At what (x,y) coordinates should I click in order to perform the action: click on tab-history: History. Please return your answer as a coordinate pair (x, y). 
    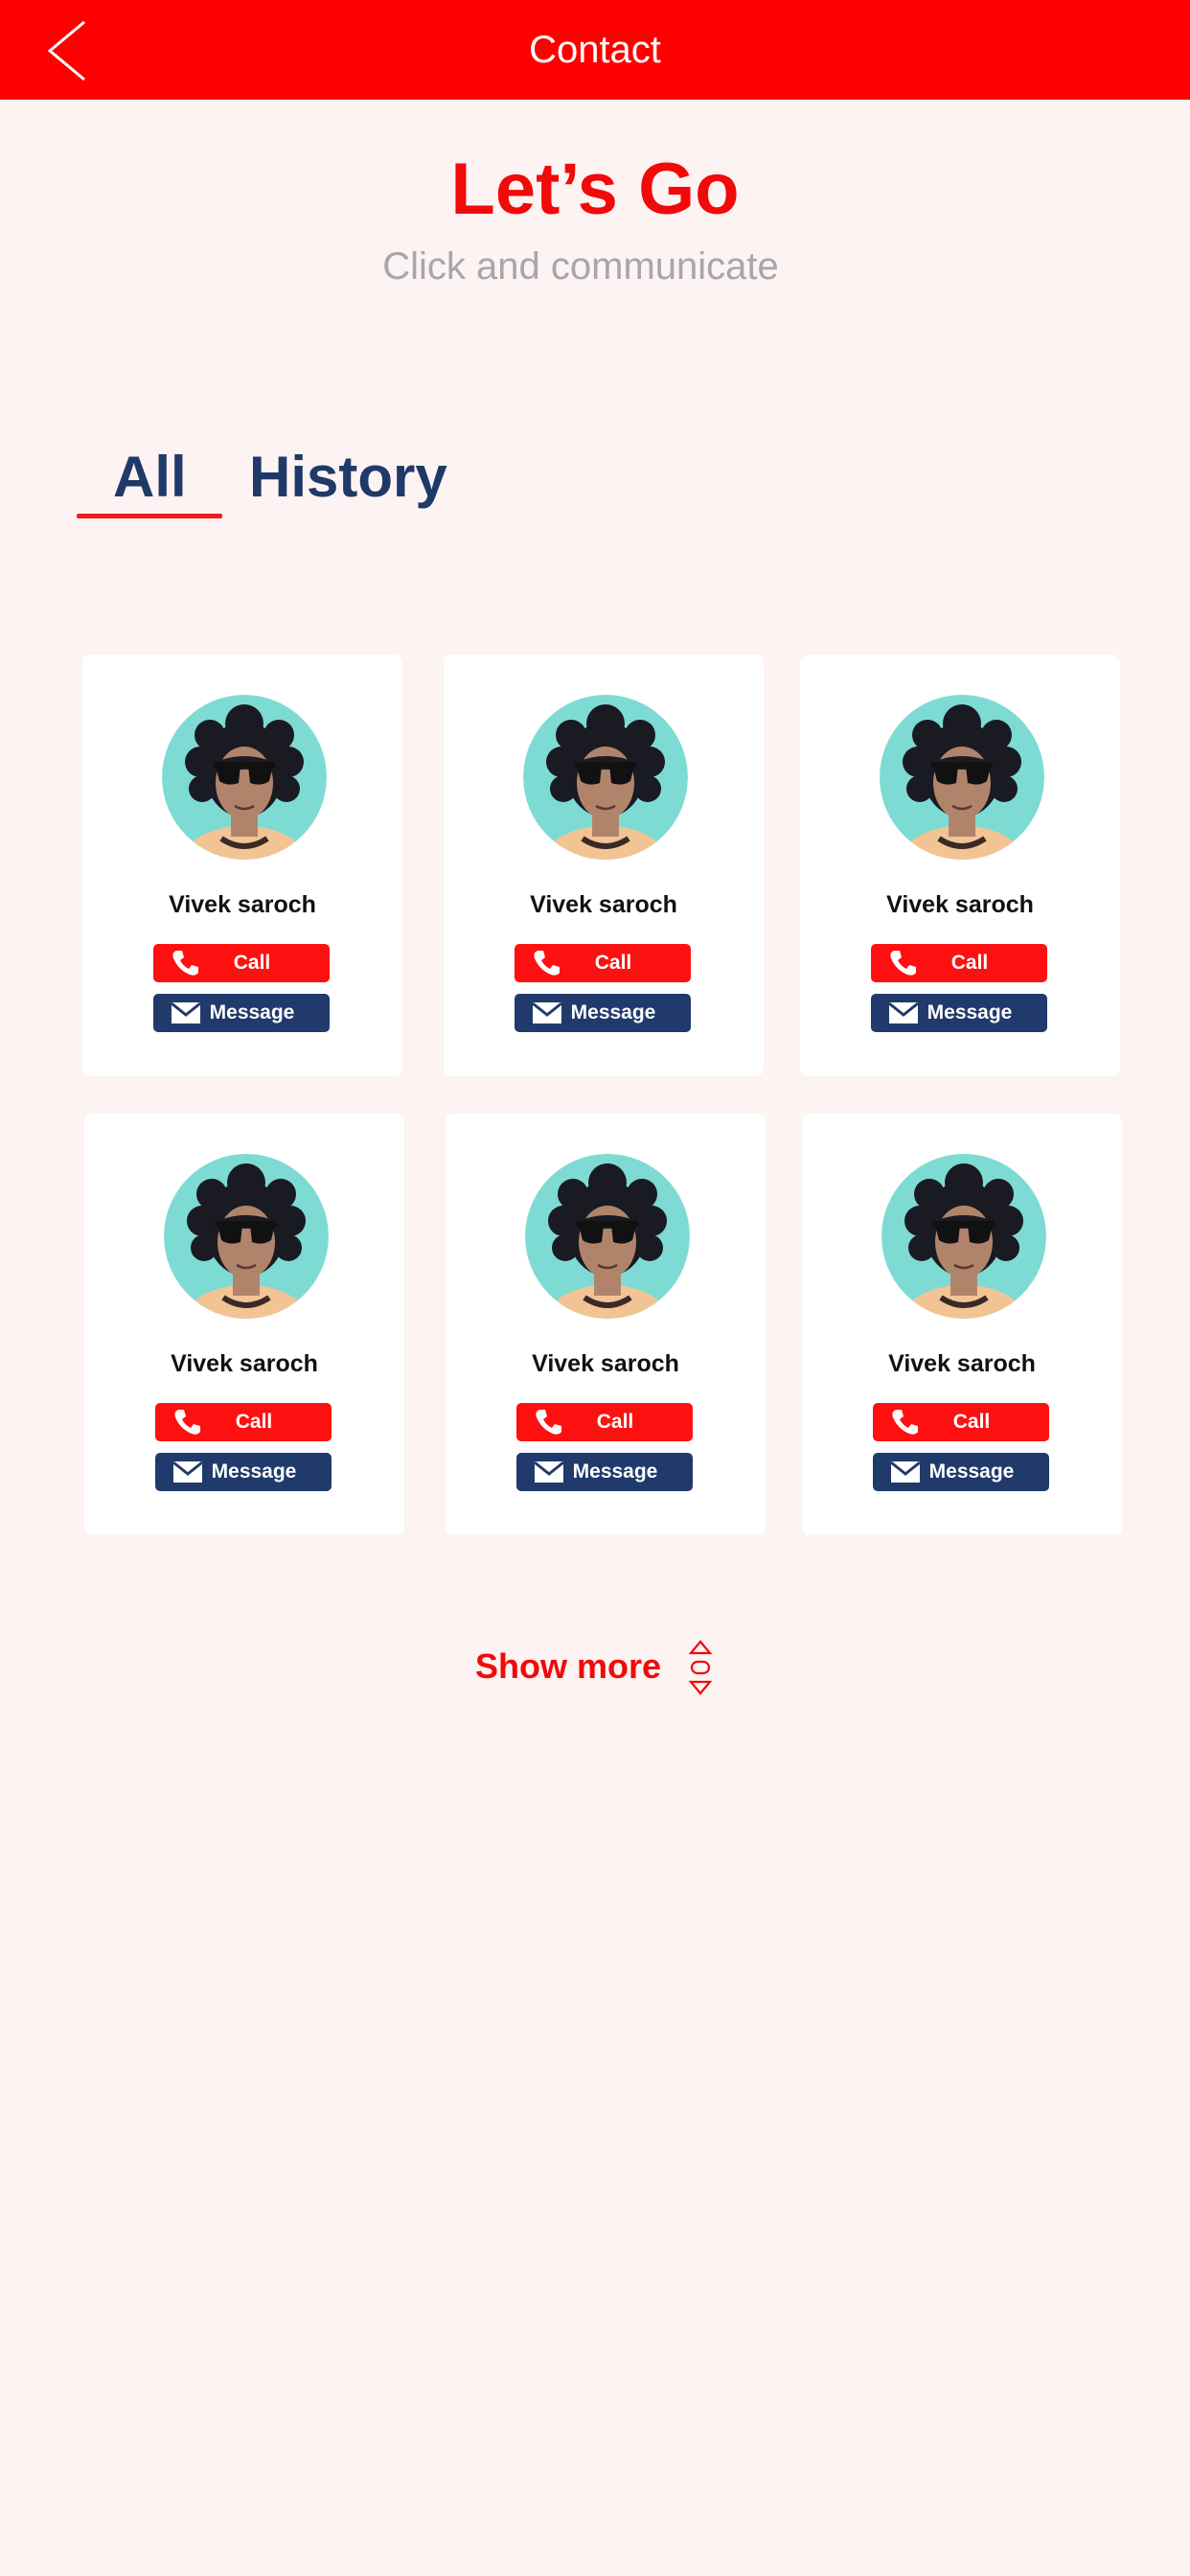
    Looking at the image, I should click on (348, 477).